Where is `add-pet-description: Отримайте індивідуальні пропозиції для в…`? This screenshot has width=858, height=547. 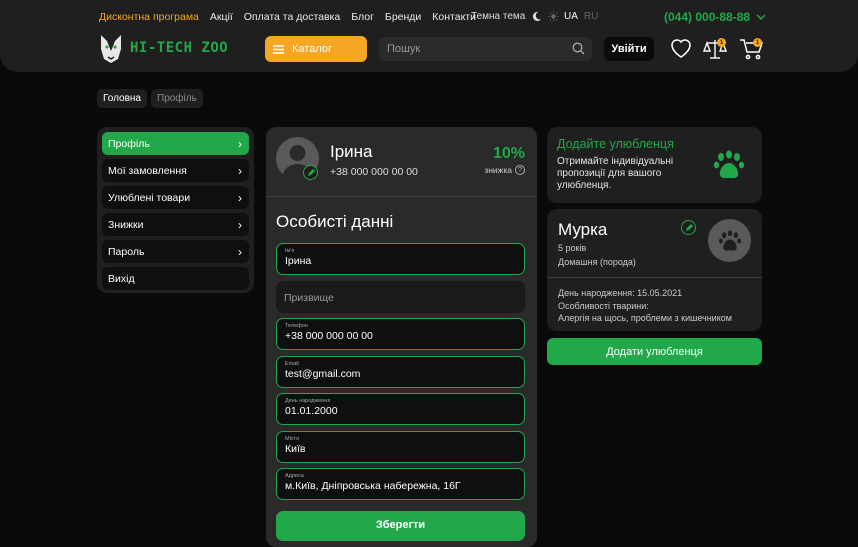 add-pet-description: Отримайте індивідуальні пропозиції для в… is located at coordinates (615, 173).